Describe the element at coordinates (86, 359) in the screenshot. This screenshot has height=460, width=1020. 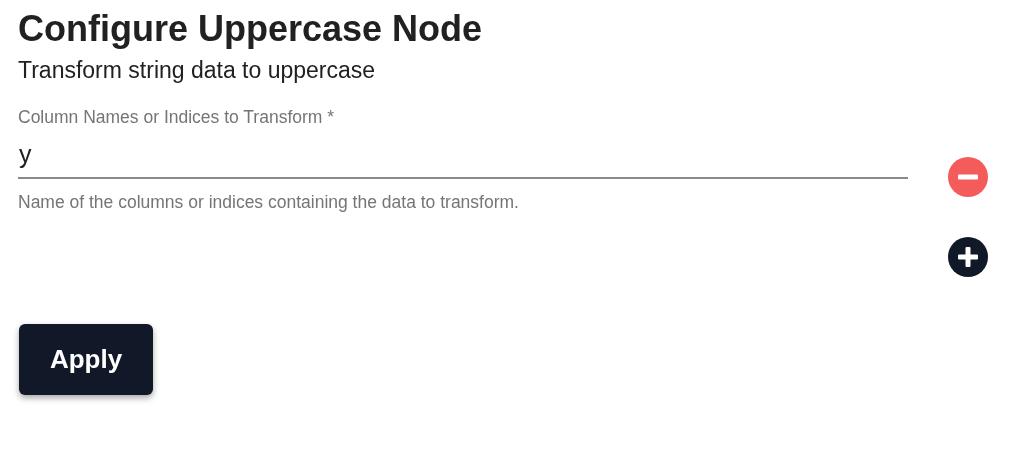
I see `apply-button: Apply` at that location.